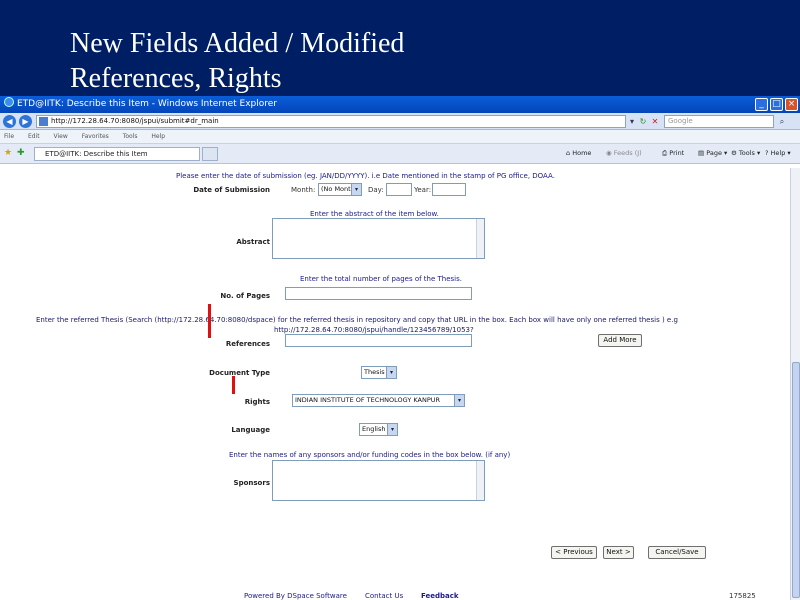 The image size is (800, 600). I want to click on minimize-button: _, so click(761, 104).